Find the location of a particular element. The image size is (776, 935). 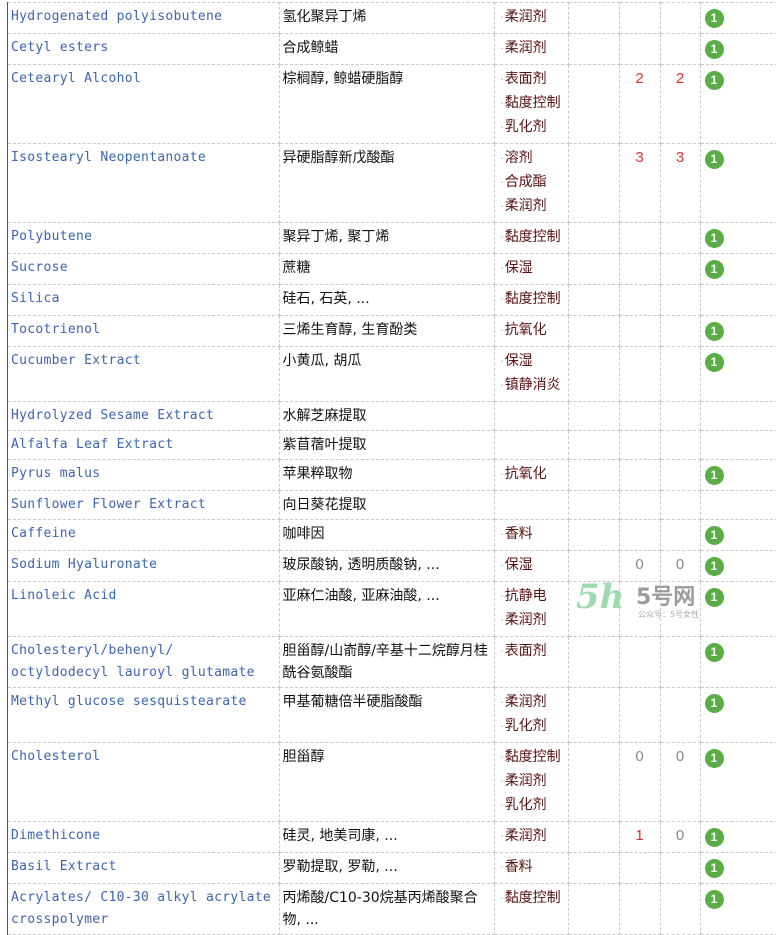

function-tag: 抗静电 is located at coordinates (533, 597).